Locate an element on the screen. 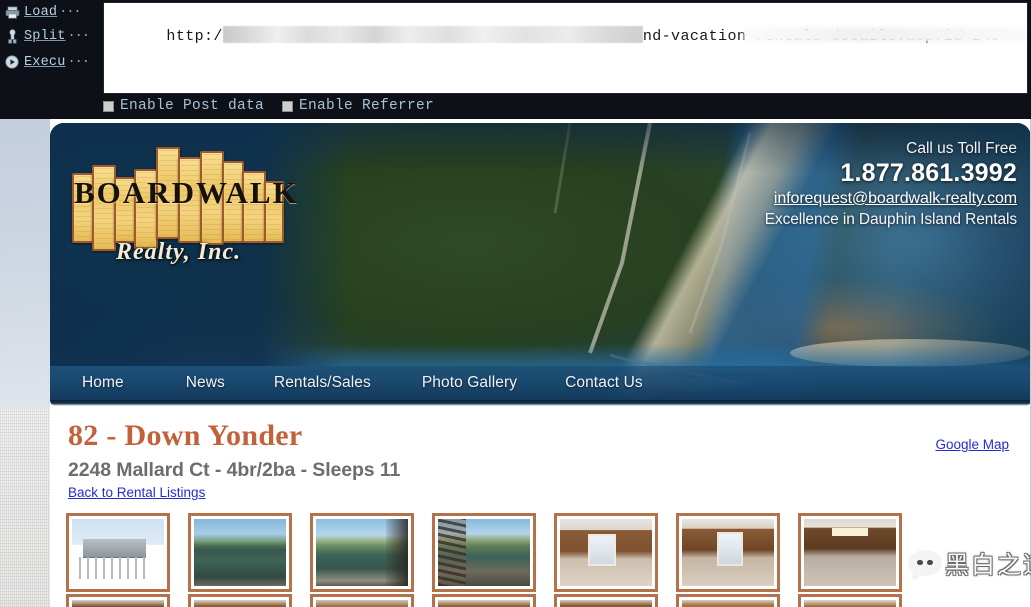 This screenshot has height=607, width=1031. boardwalk-realty-logo: BOARDWALK Realty, Inc. is located at coordinates (181, 211).